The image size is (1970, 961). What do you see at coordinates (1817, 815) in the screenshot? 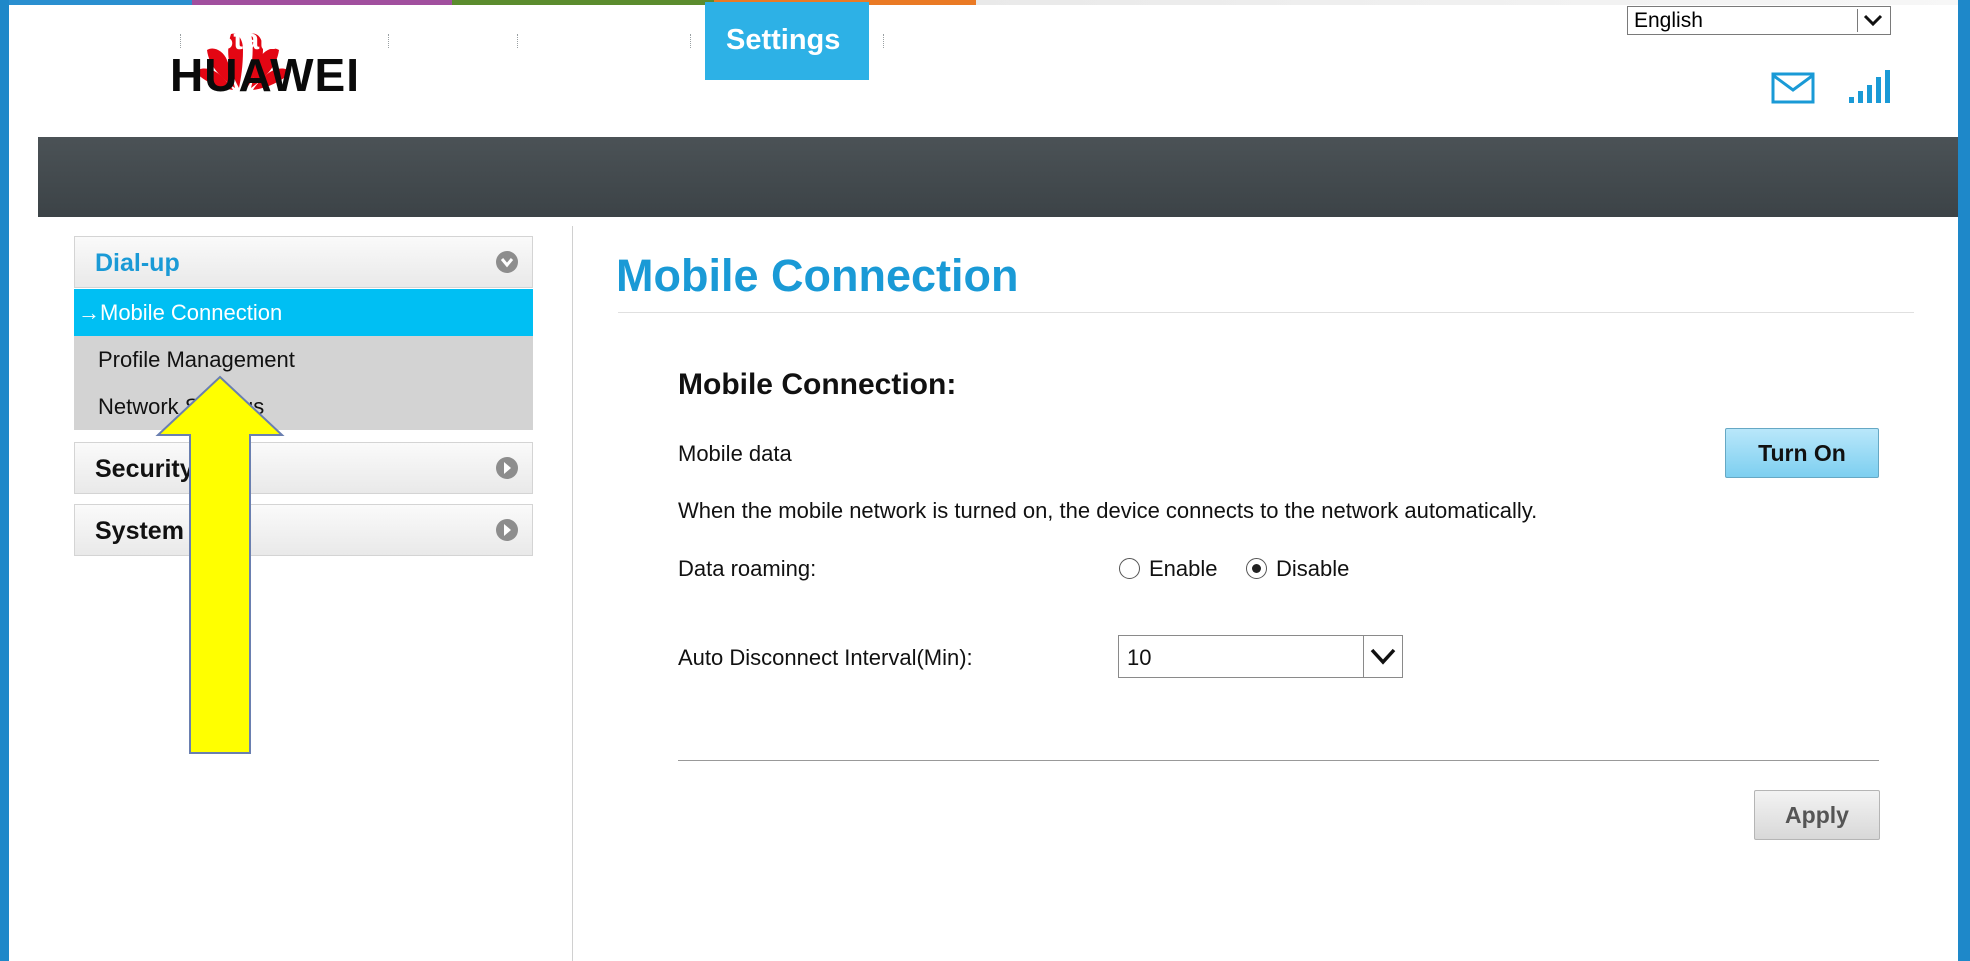
I see `apply-button: Apply` at bounding box center [1817, 815].